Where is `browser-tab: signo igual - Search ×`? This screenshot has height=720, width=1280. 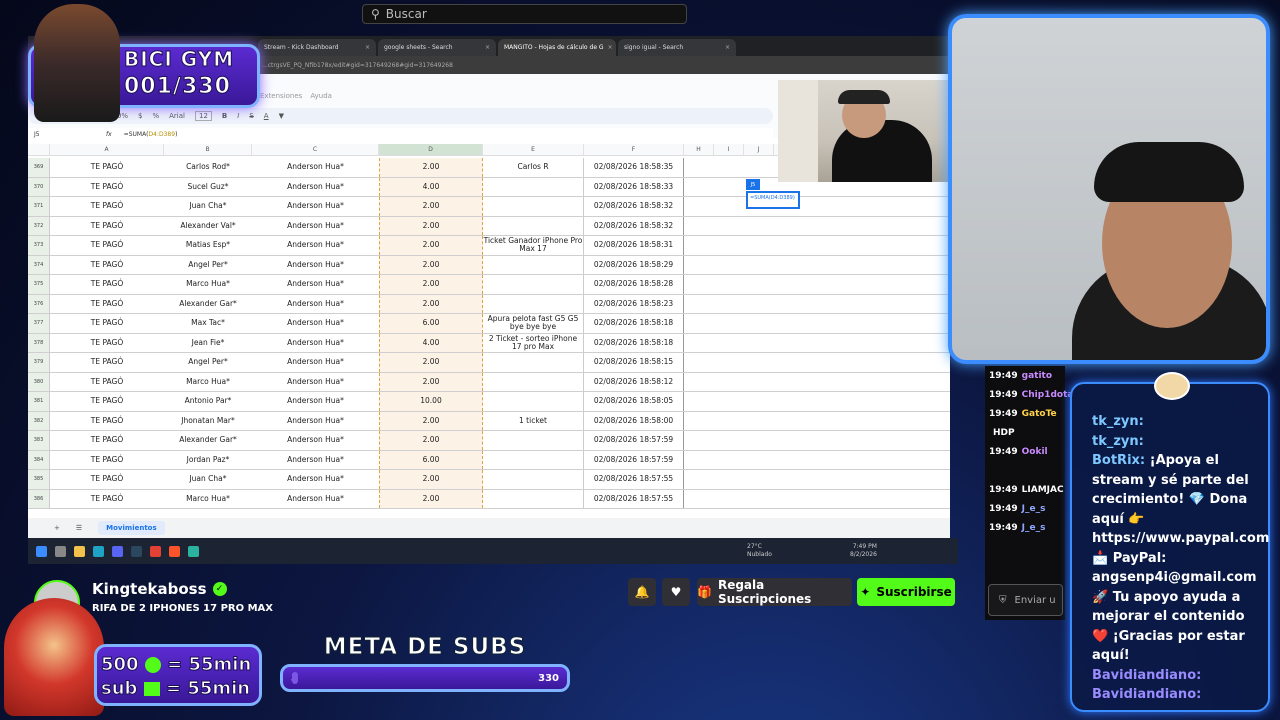 browser-tab: signo igual - Search × is located at coordinates (677, 47).